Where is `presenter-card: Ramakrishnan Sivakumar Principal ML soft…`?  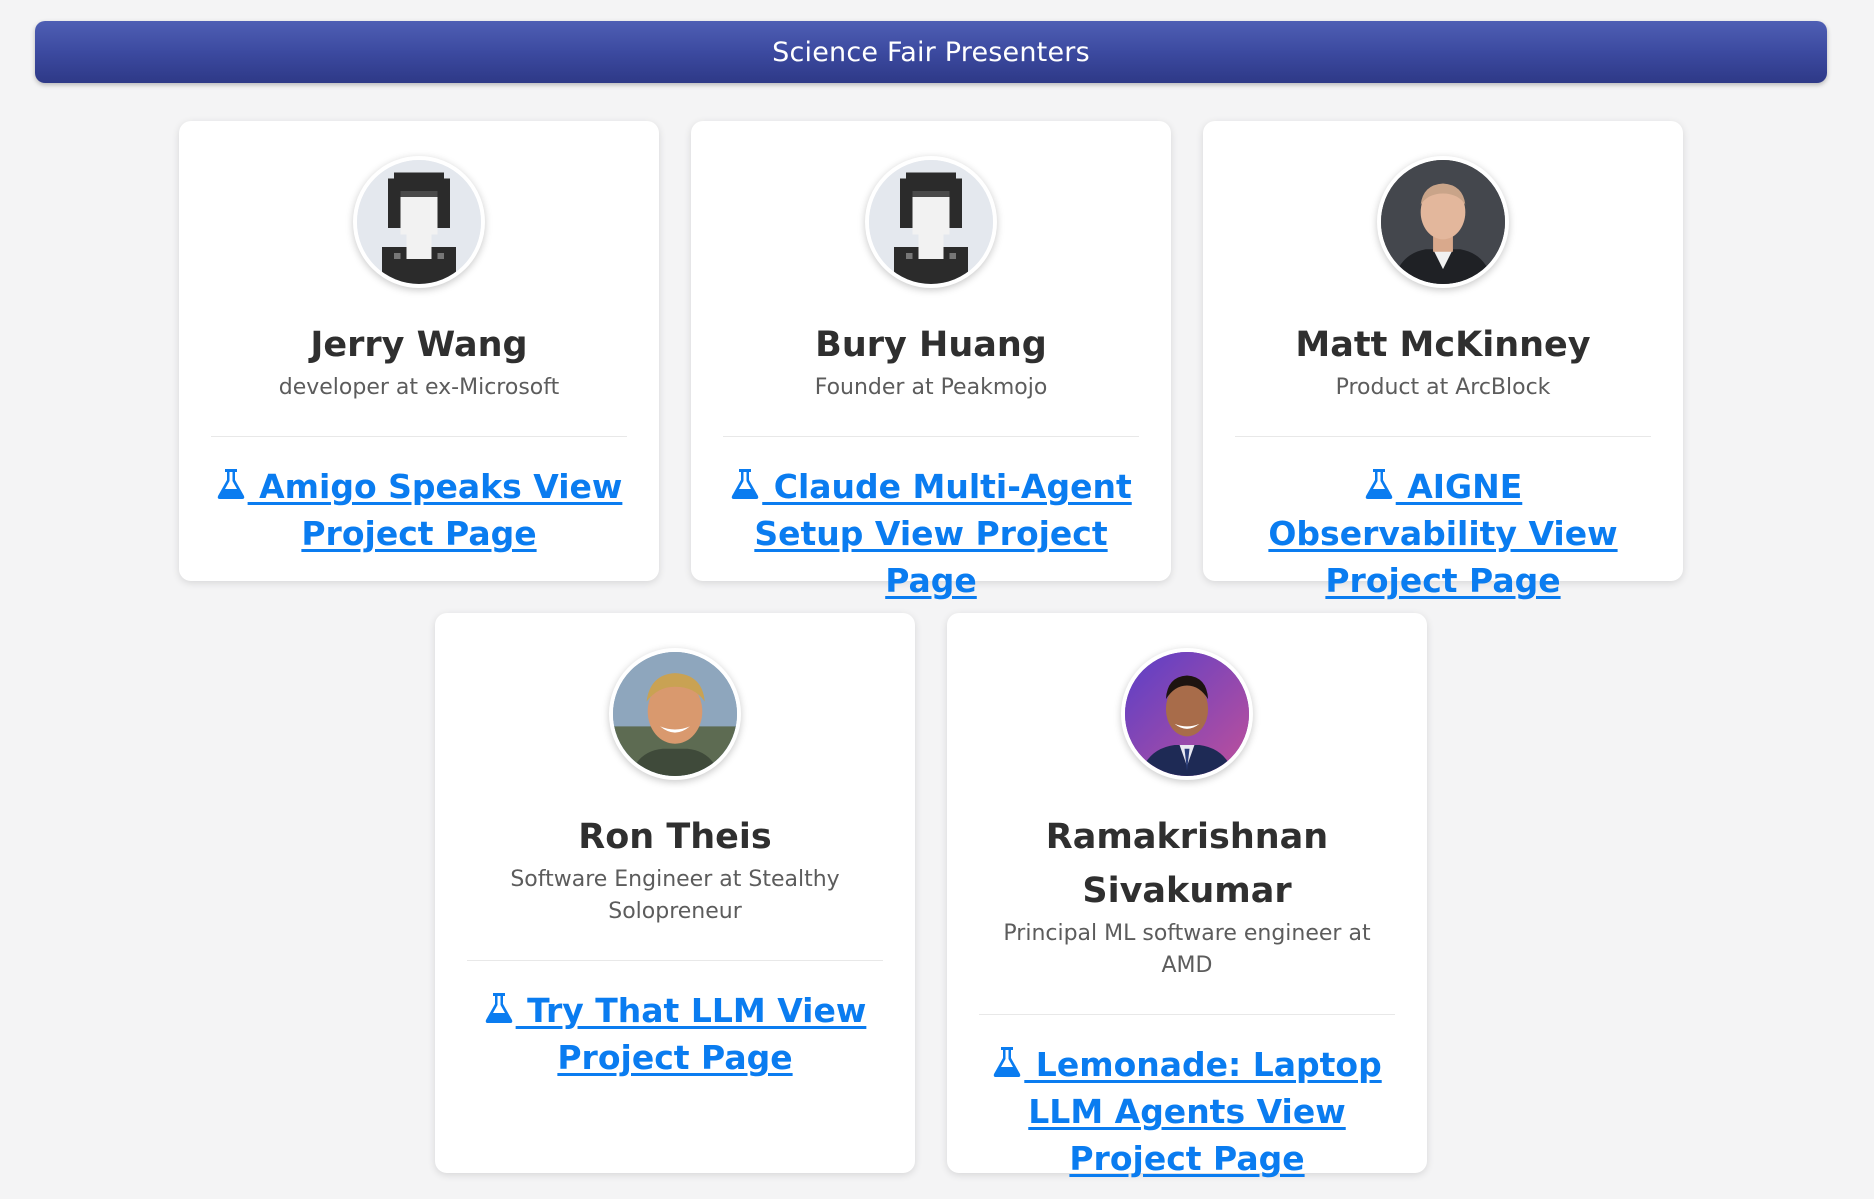 presenter-card: Ramakrishnan Sivakumar Principal ML soft… is located at coordinates (1187, 895).